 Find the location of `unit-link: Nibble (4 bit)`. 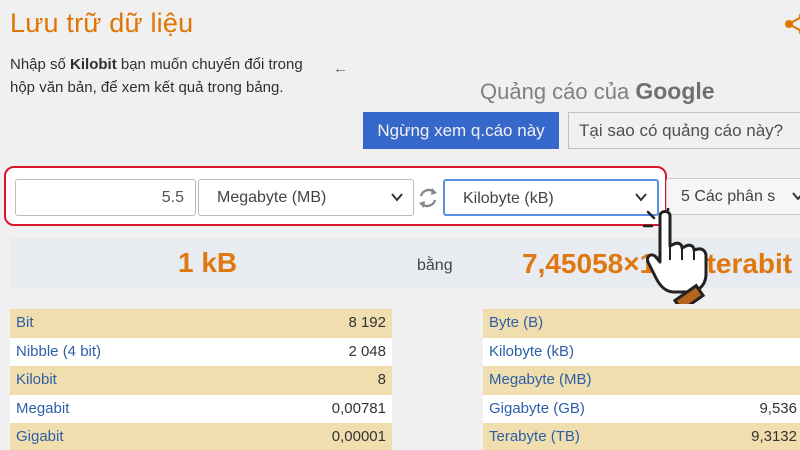

unit-link: Nibble (4 bit) is located at coordinates (58, 352).